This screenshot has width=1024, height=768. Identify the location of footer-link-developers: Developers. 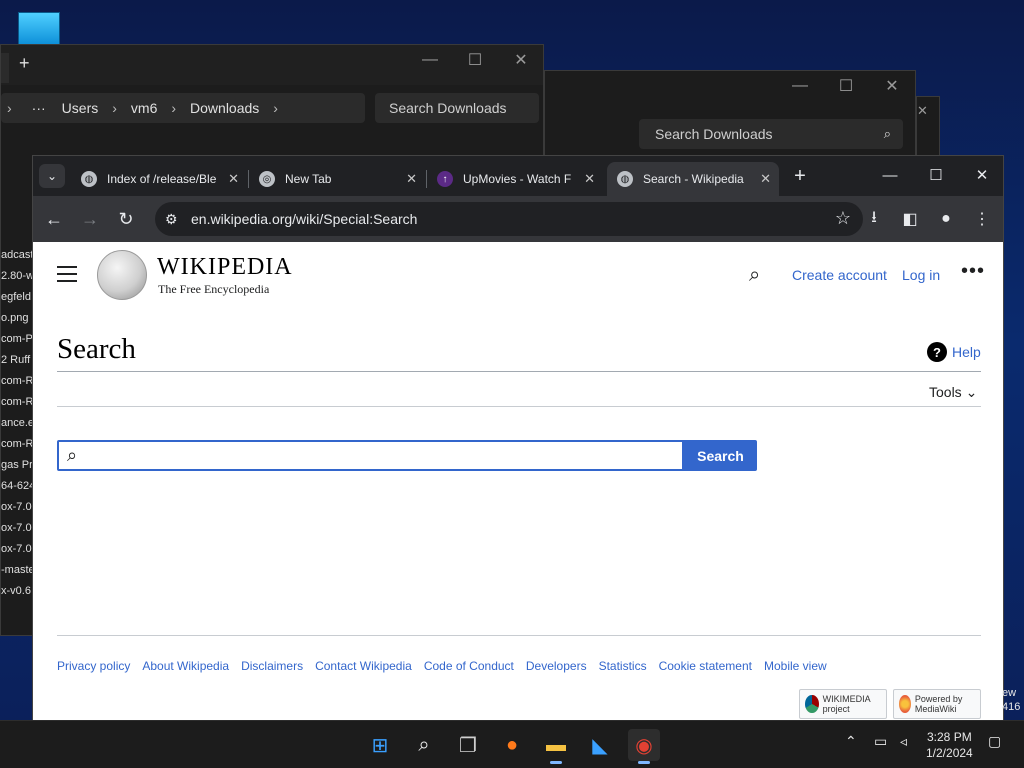
(556, 666).